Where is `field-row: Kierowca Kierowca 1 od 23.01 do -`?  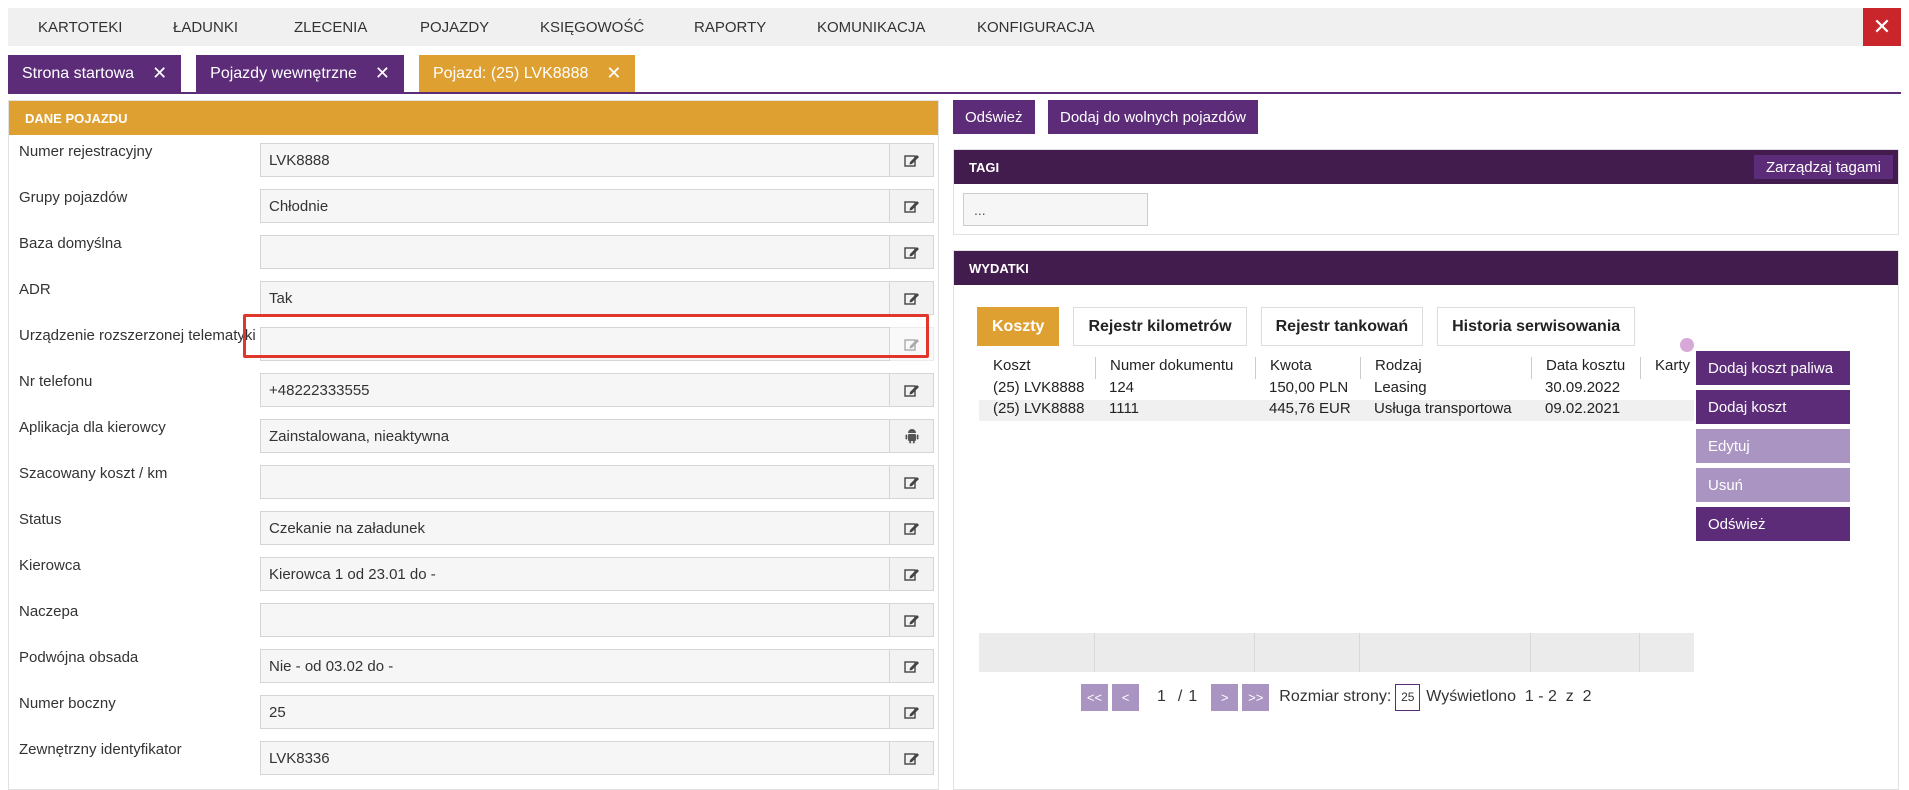
field-row: Kierowca Kierowca 1 od 23.01 do - is located at coordinates (474, 578).